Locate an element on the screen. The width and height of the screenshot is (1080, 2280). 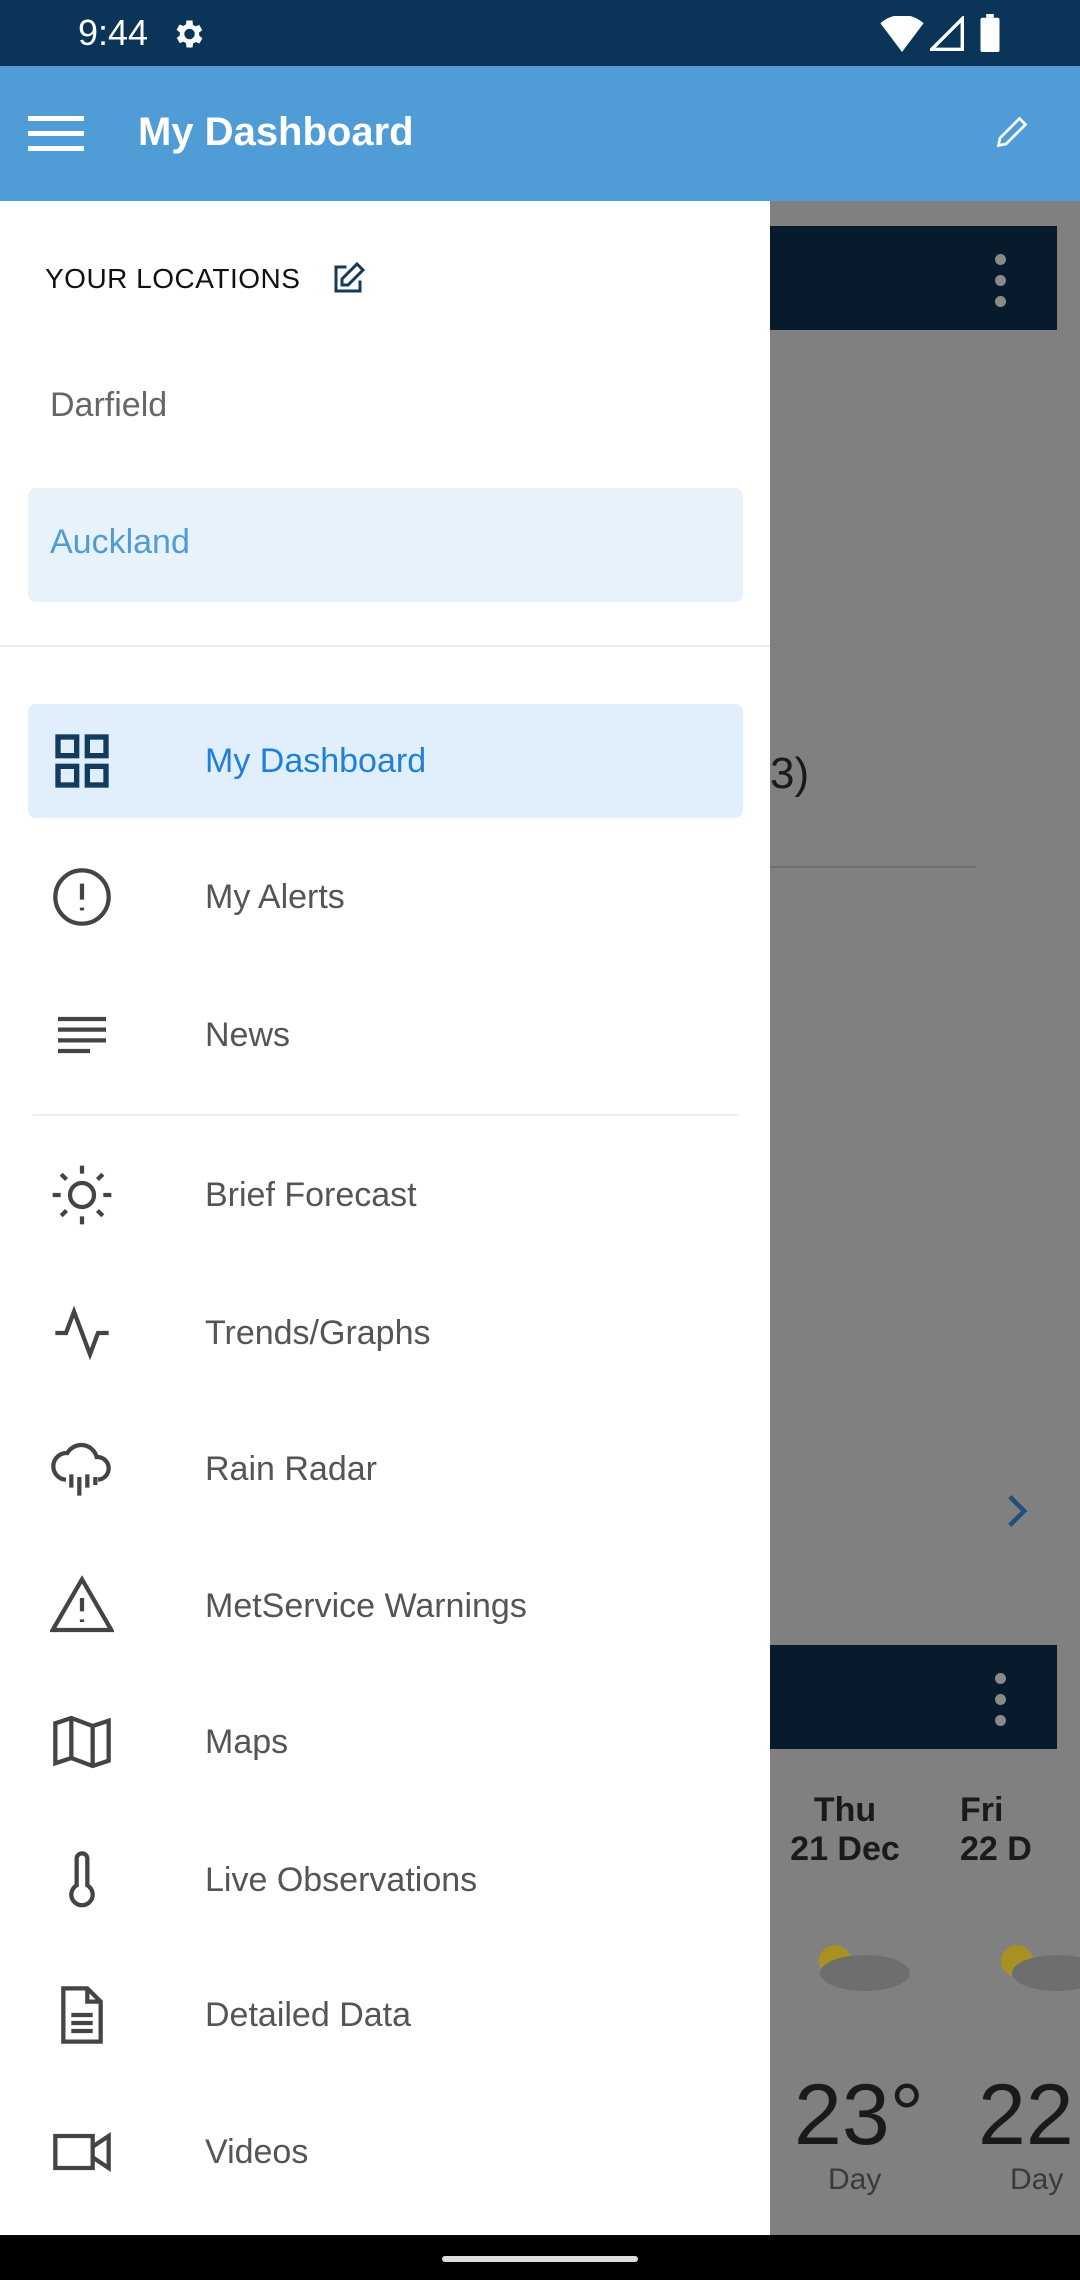
hamburger-icon is located at coordinates (56, 134).